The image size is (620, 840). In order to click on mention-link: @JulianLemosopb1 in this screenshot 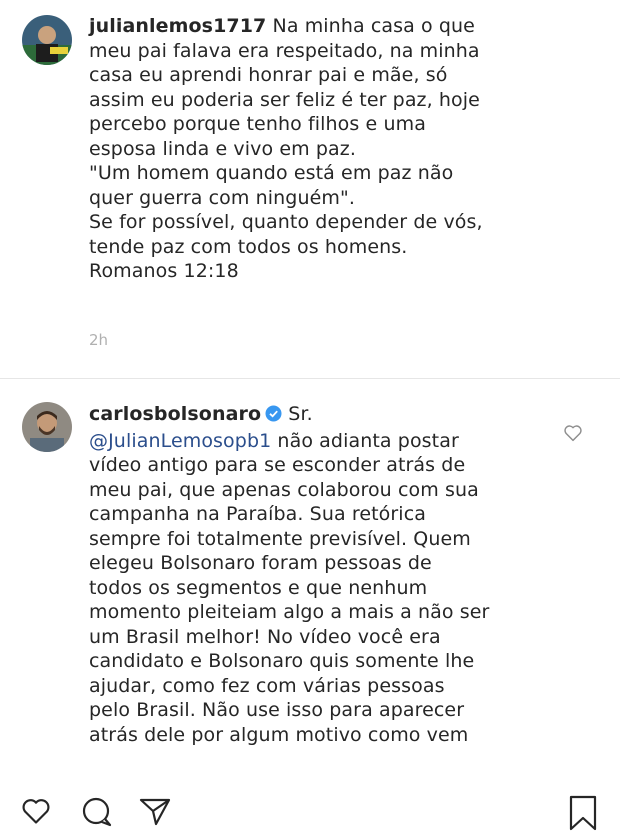, I will do `click(180, 441)`.